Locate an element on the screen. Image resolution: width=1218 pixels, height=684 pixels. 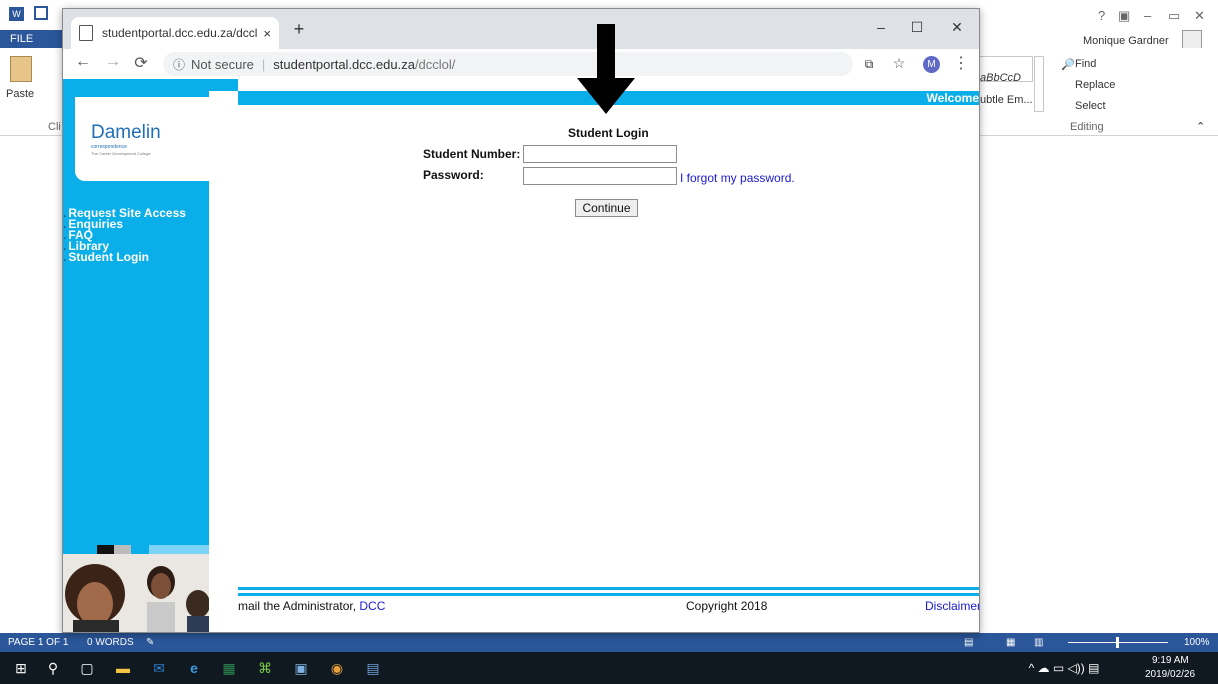
browser-tab: studentportal.dcc.edu.za/dcclol/ × is located at coordinates (175, 33).